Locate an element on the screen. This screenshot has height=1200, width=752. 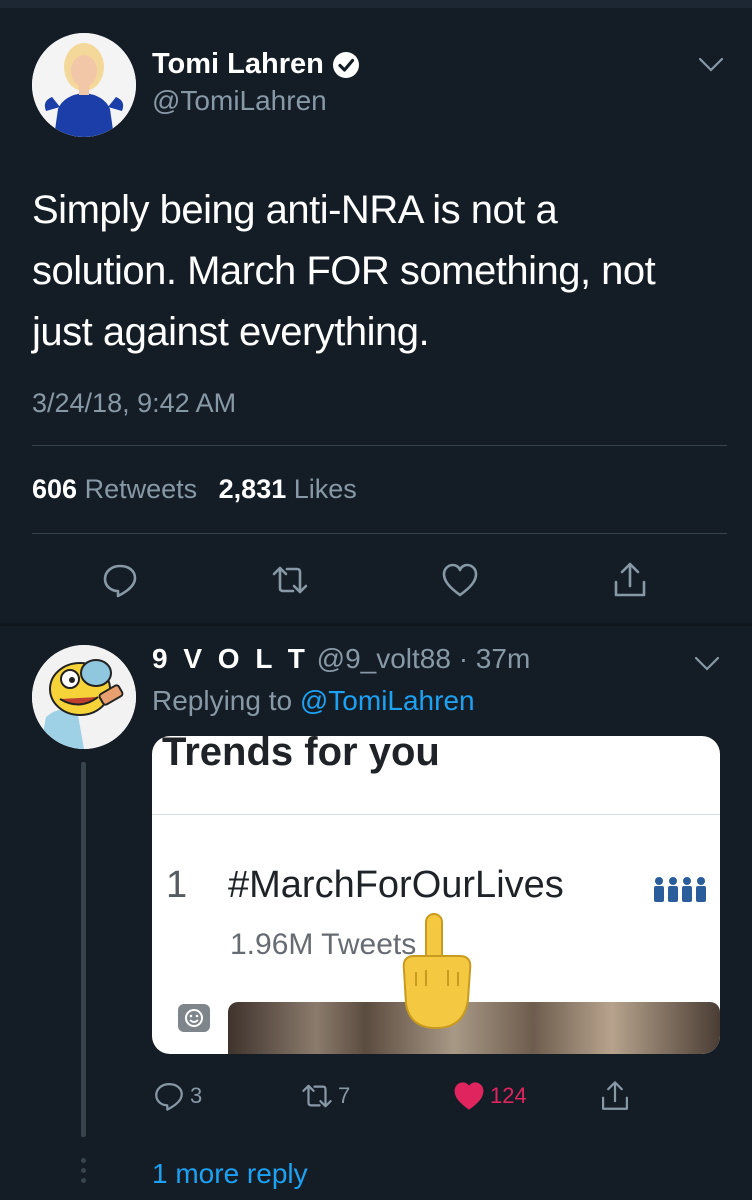
replying-to-label: Replying to is located at coordinates (222, 700).